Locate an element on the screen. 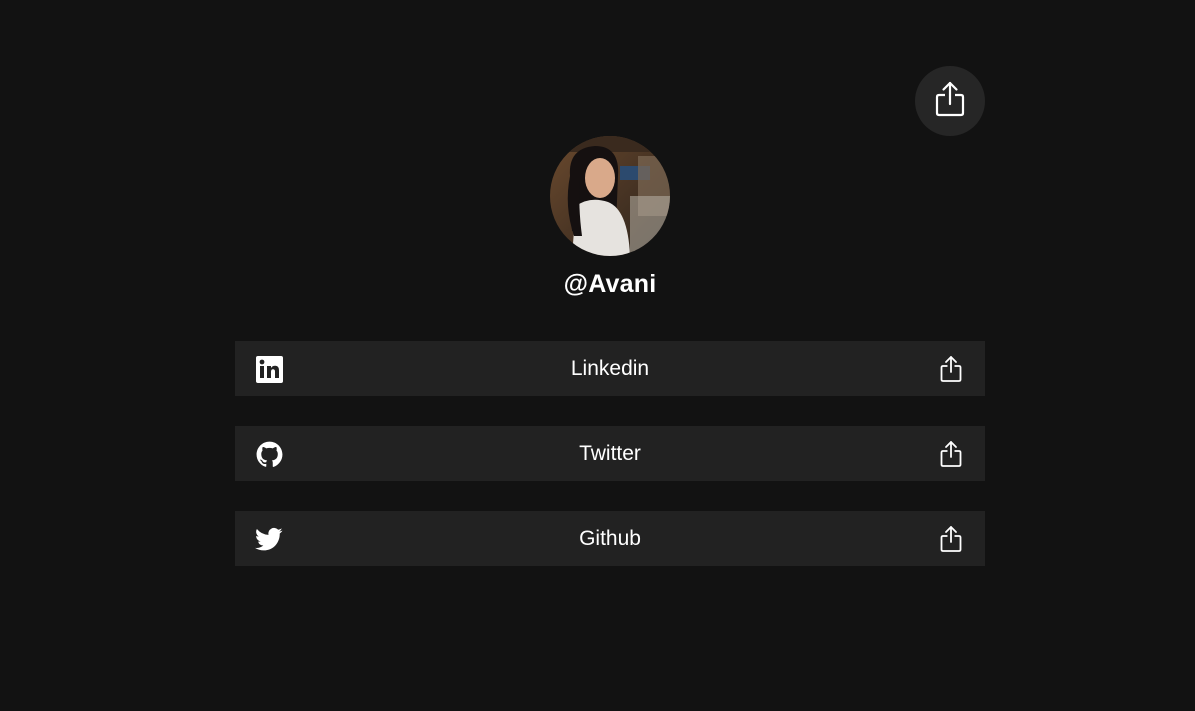 The width and height of the screenshot is (1195, 711). link-label: Twitter is located at coordinates (610, 453).